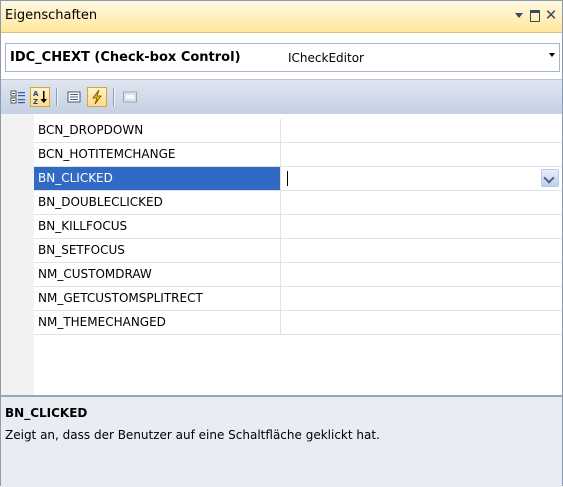  Describe the element at coordinates (519, 15) in the screenshot. I see `window-position-icon` at that location.